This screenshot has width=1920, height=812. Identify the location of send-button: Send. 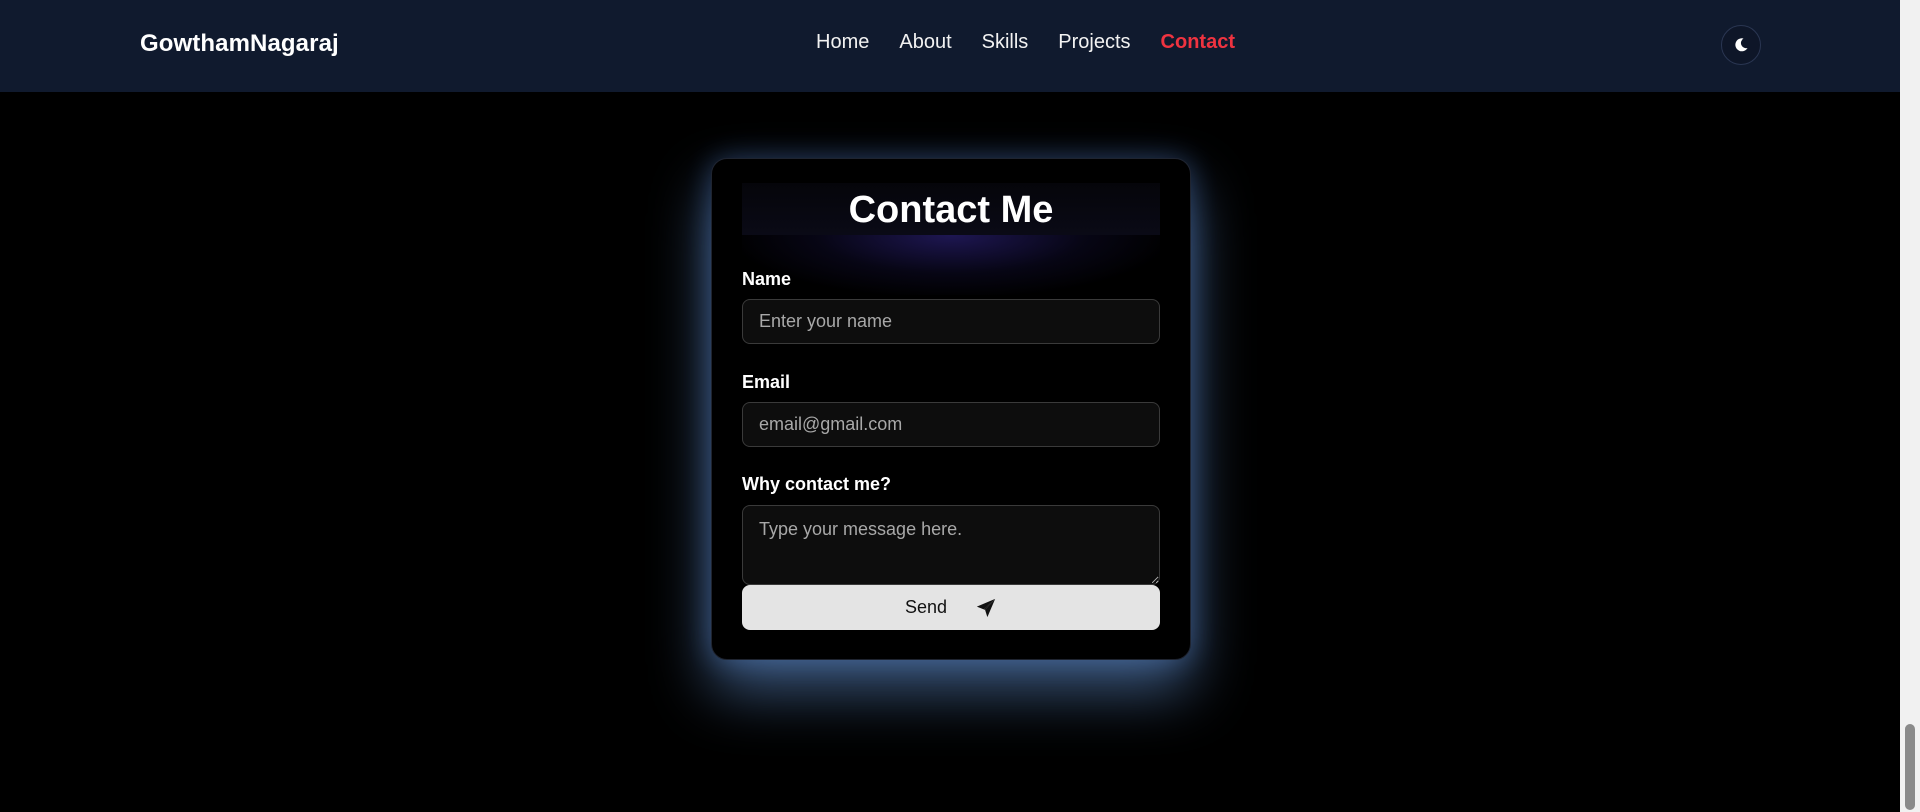
(951, 607).